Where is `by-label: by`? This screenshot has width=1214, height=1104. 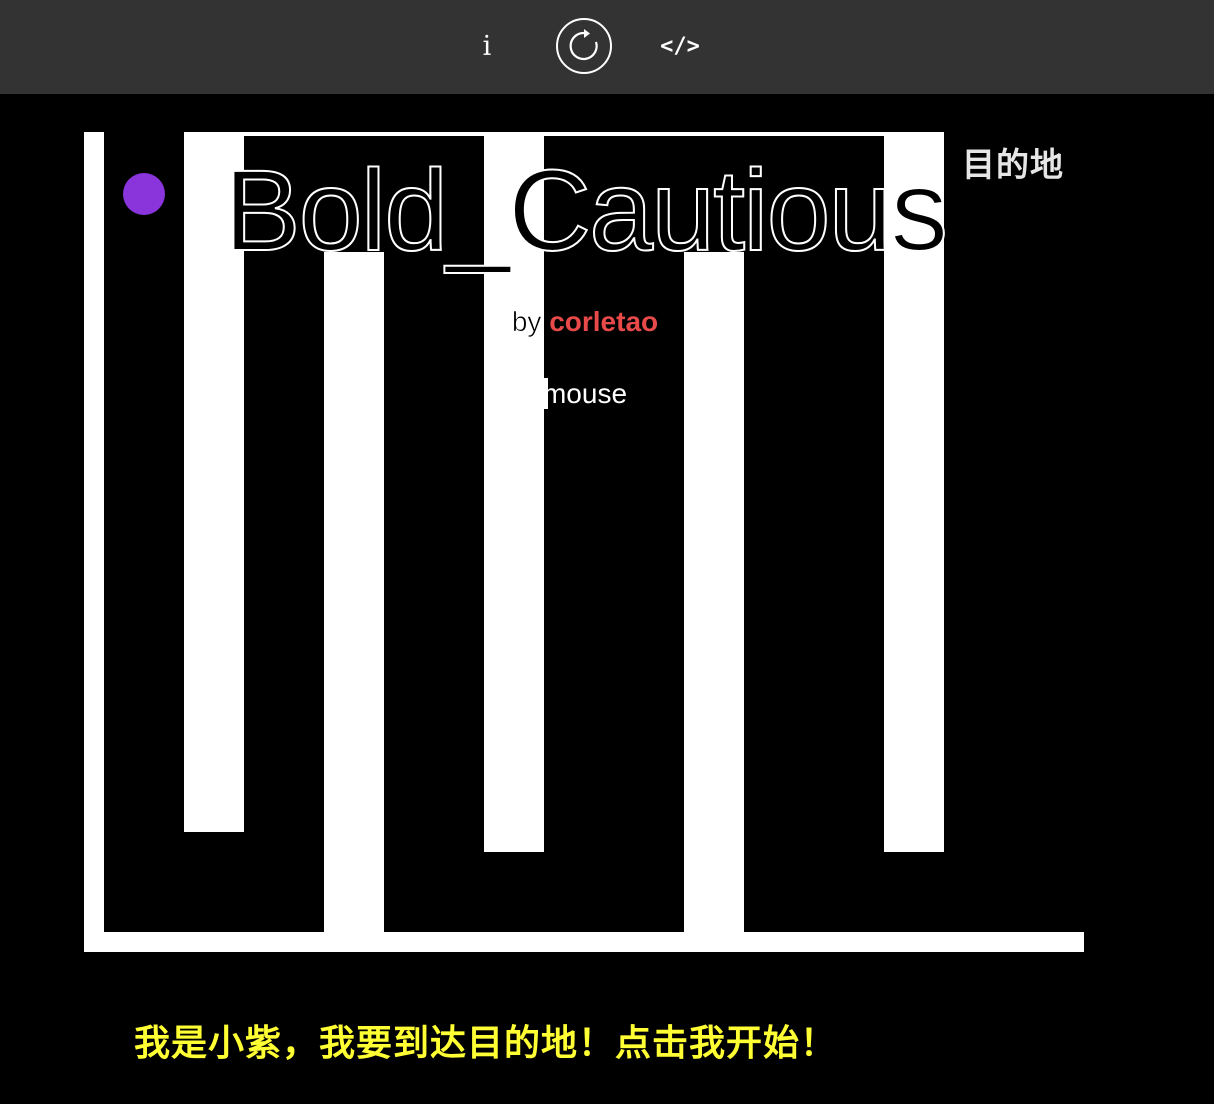 by-label: by is located at coordinates (526, 322).